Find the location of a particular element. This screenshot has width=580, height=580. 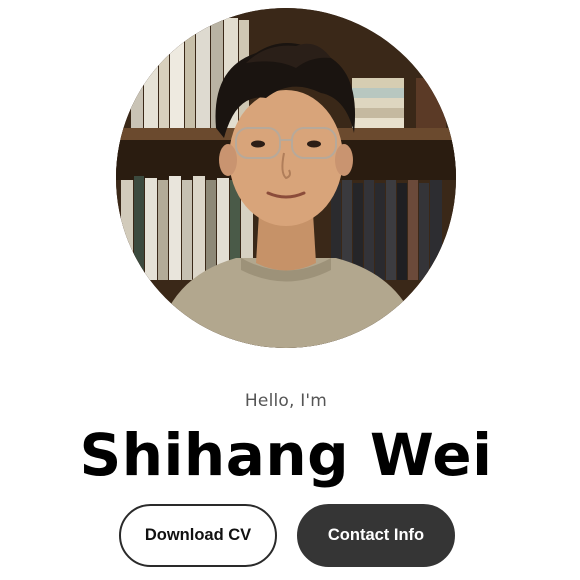

download-cv-button: Download CV is located at coordinates (198, 535).